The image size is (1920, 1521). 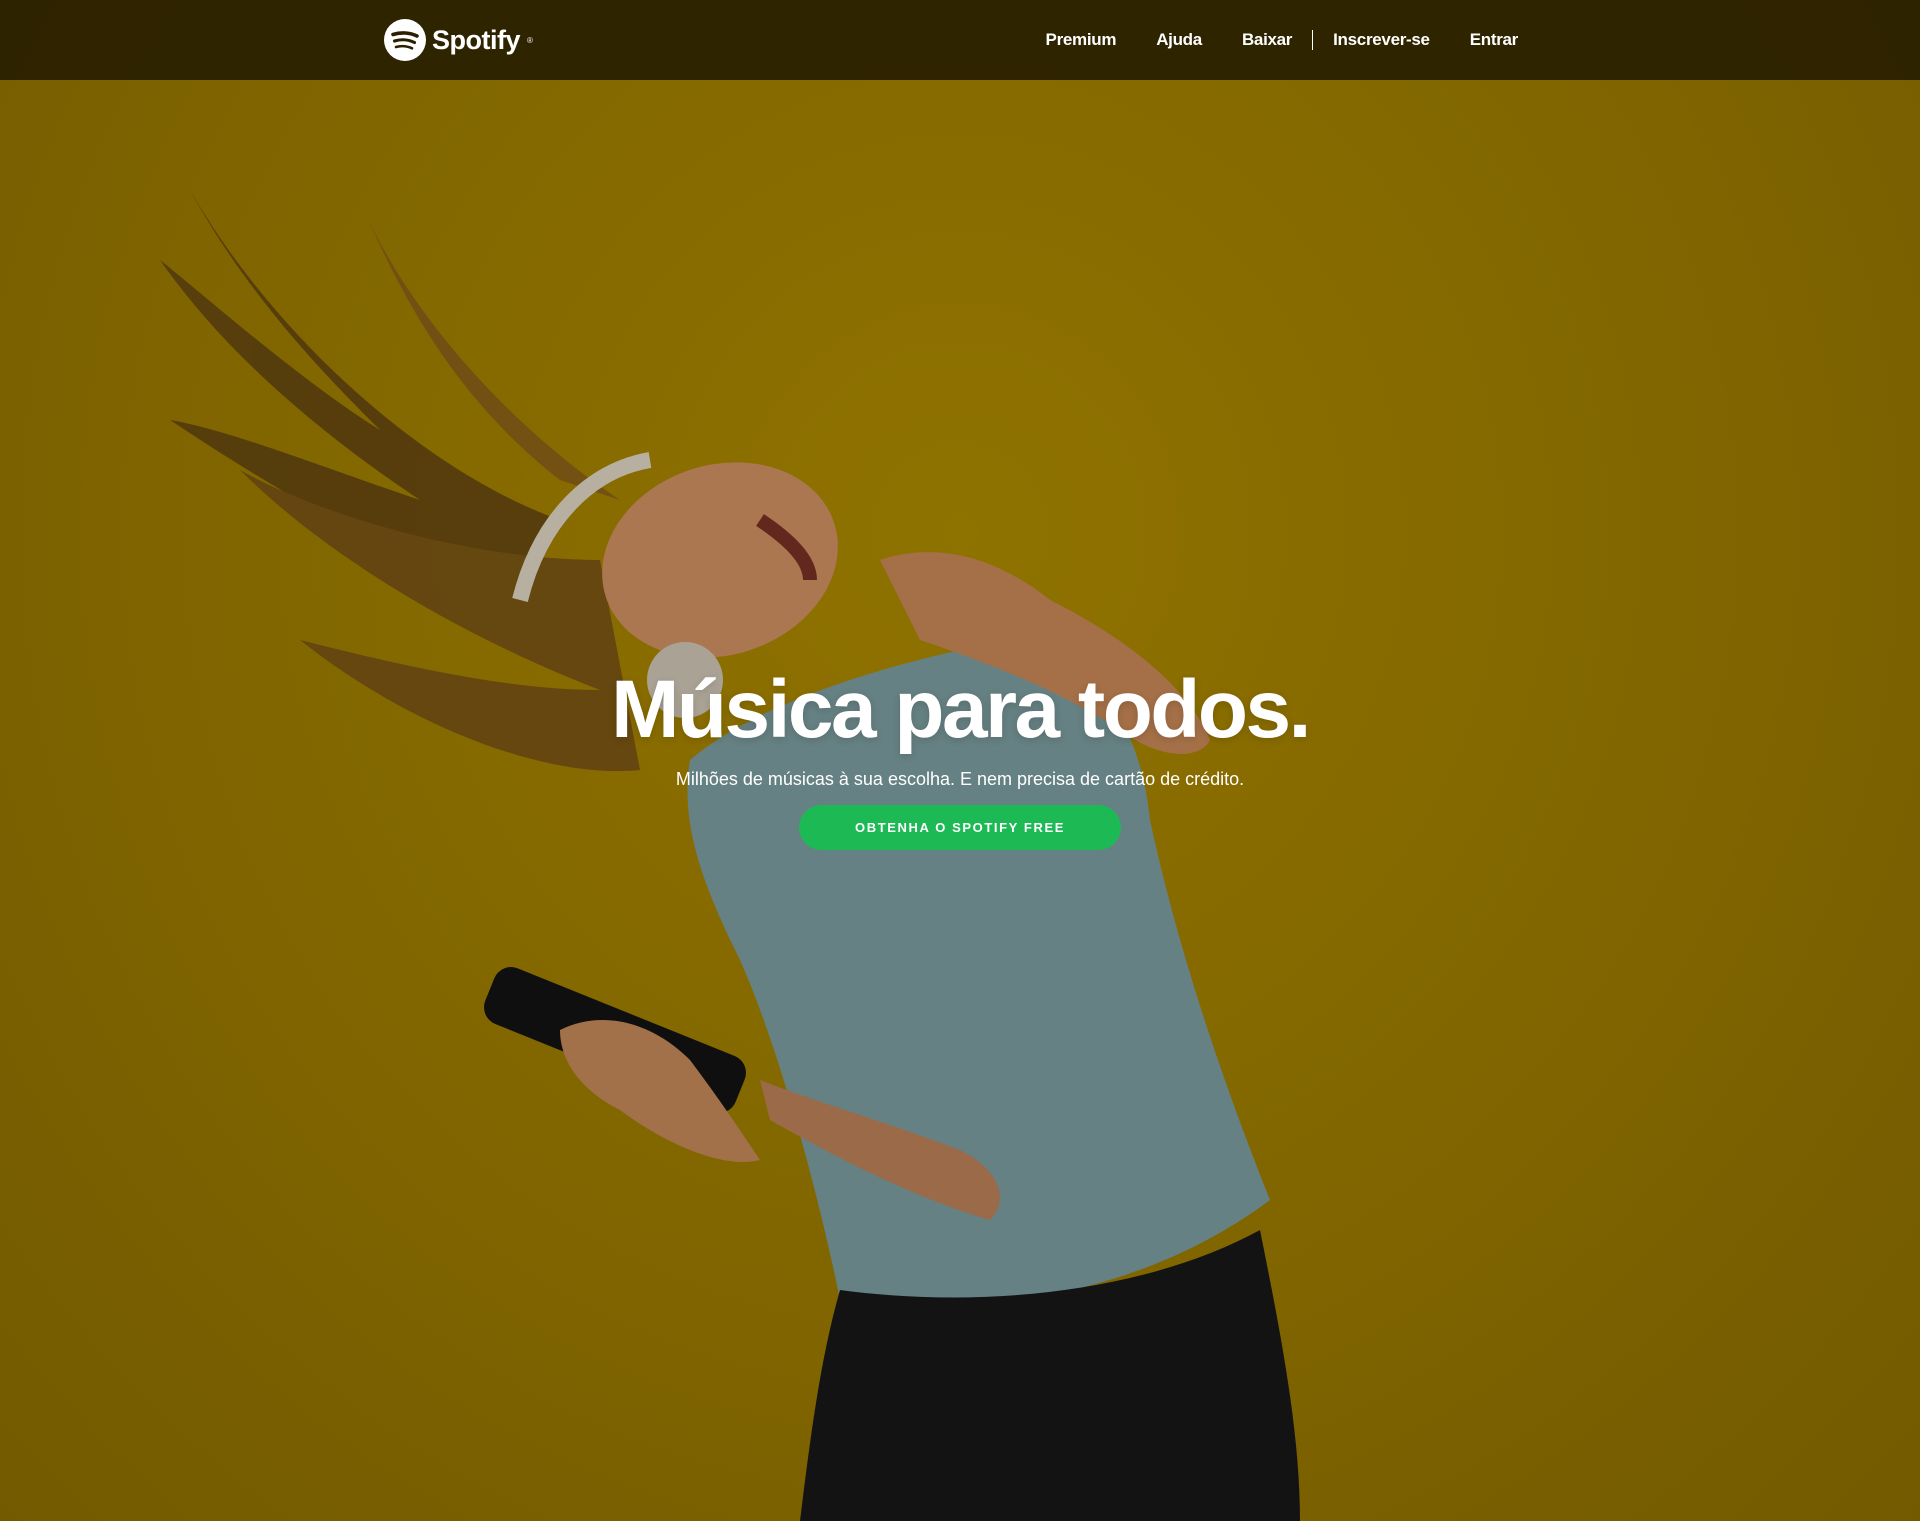 I want to click on hero-title: Música para todos., so click(x=961, y=709).